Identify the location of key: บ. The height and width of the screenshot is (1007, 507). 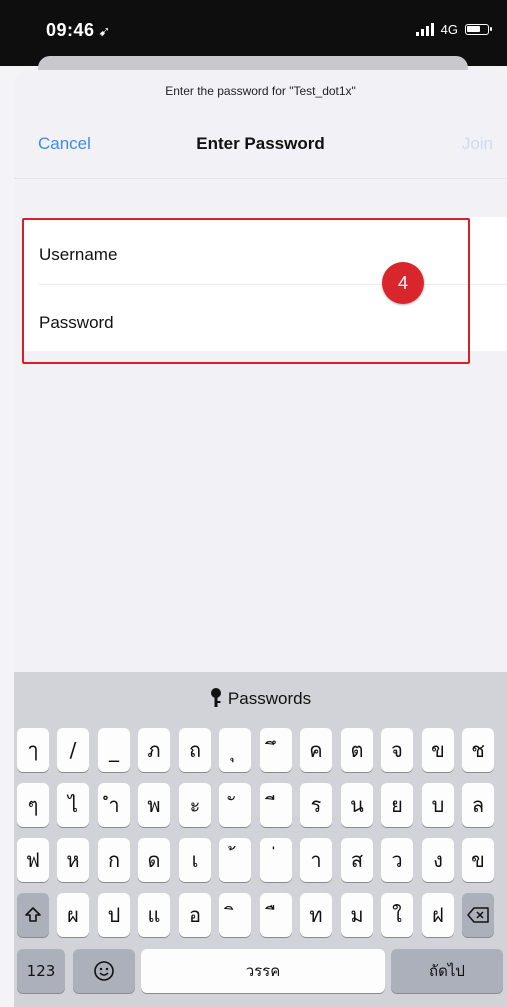
(438, 805).